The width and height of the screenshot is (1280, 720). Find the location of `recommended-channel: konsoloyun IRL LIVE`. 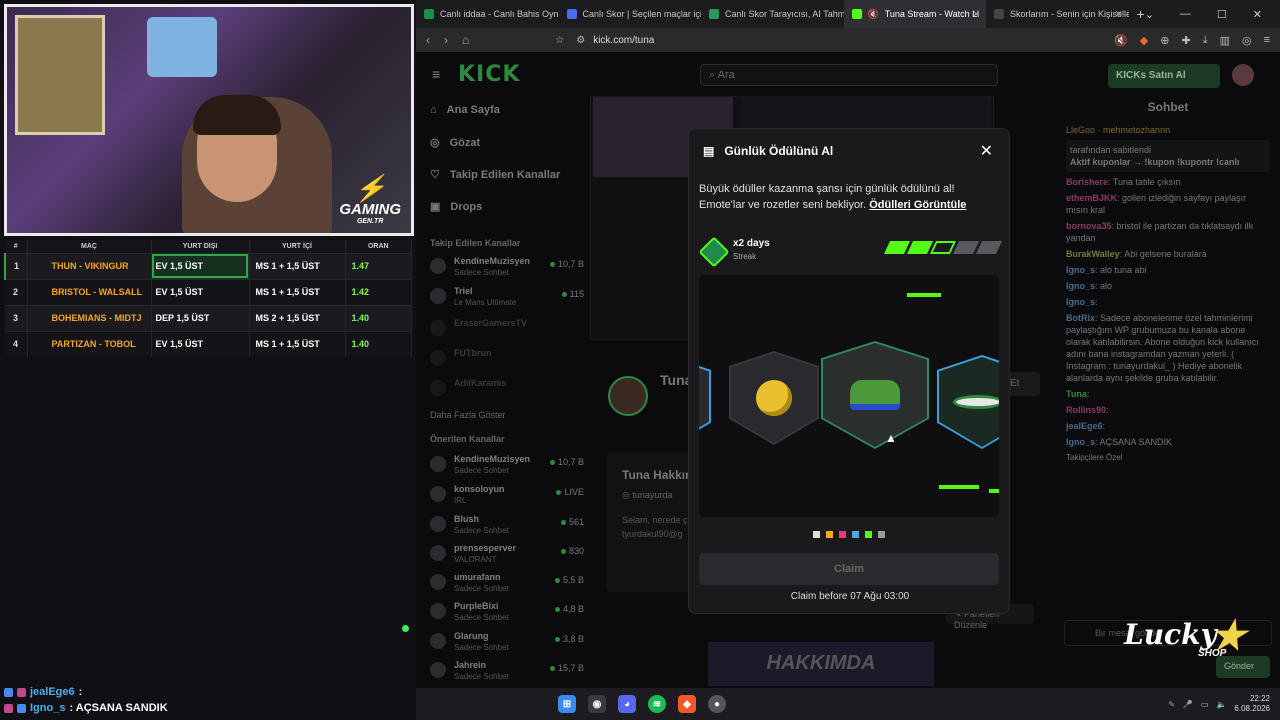

recommended-channel: konsoloyun IRL LIVE is located at coordinates (507, 497).